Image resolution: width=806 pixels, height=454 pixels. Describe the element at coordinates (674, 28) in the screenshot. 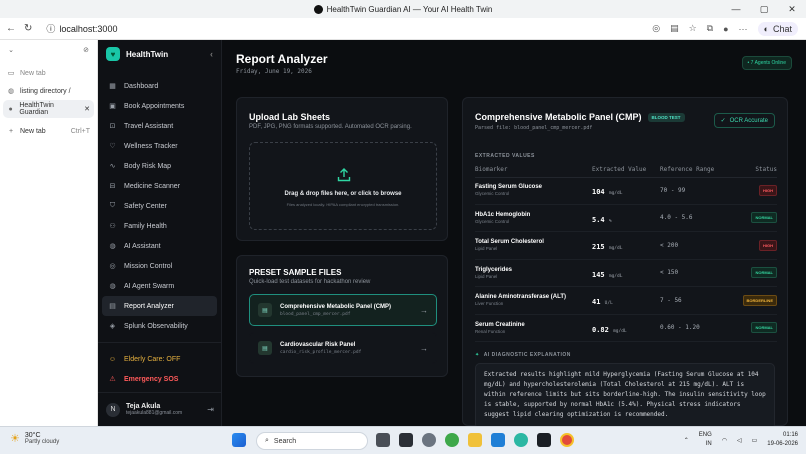

I see `reader-icon: ▤` at that location.